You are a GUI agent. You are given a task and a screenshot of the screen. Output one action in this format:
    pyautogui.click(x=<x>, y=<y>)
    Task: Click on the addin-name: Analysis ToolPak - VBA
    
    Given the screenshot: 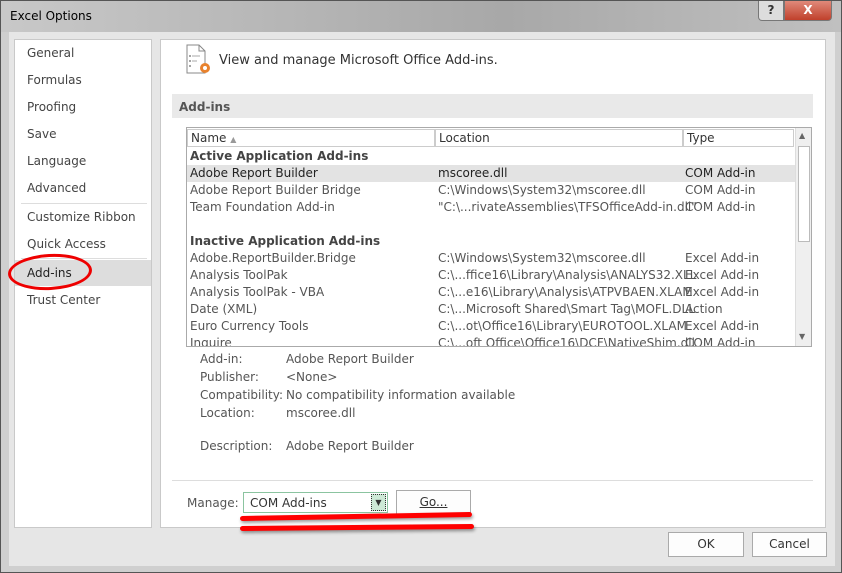 What is the action you would take?
    pyautogui.click(x=257, y=292)
    